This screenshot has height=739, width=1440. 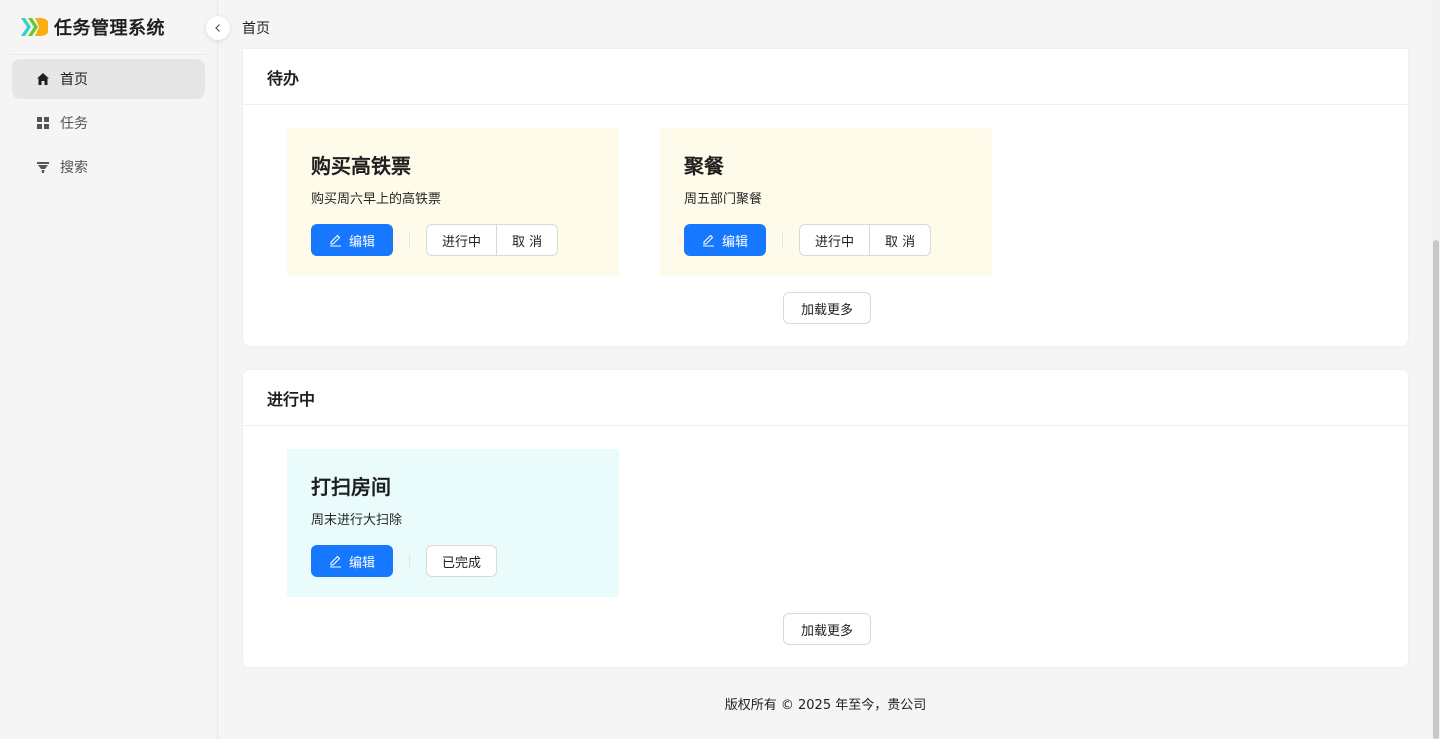 What do you see at coordinates (74, 124) in the screenshot?
I see `sidebar-item-label: 任务` at bounding box center [74, 124].